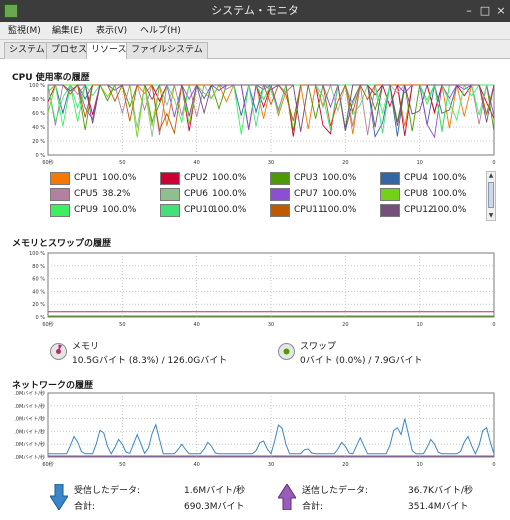  I want to click on sent-total: 351.4Mバイト, so click(438, 507).